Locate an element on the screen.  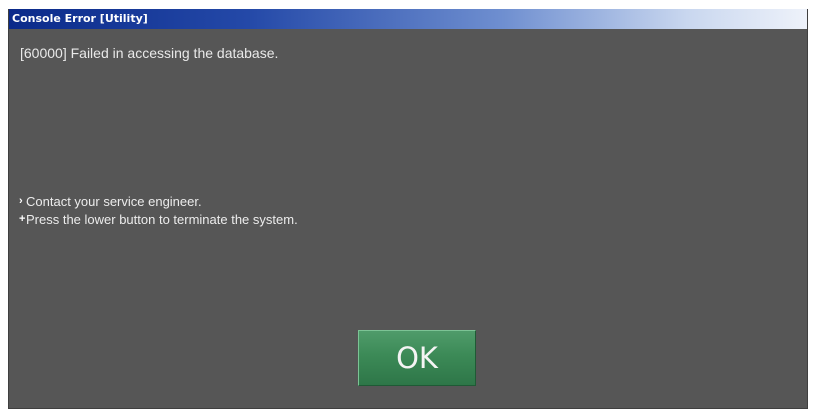
ok-button-label: OK is located at coordinates (417, 358).